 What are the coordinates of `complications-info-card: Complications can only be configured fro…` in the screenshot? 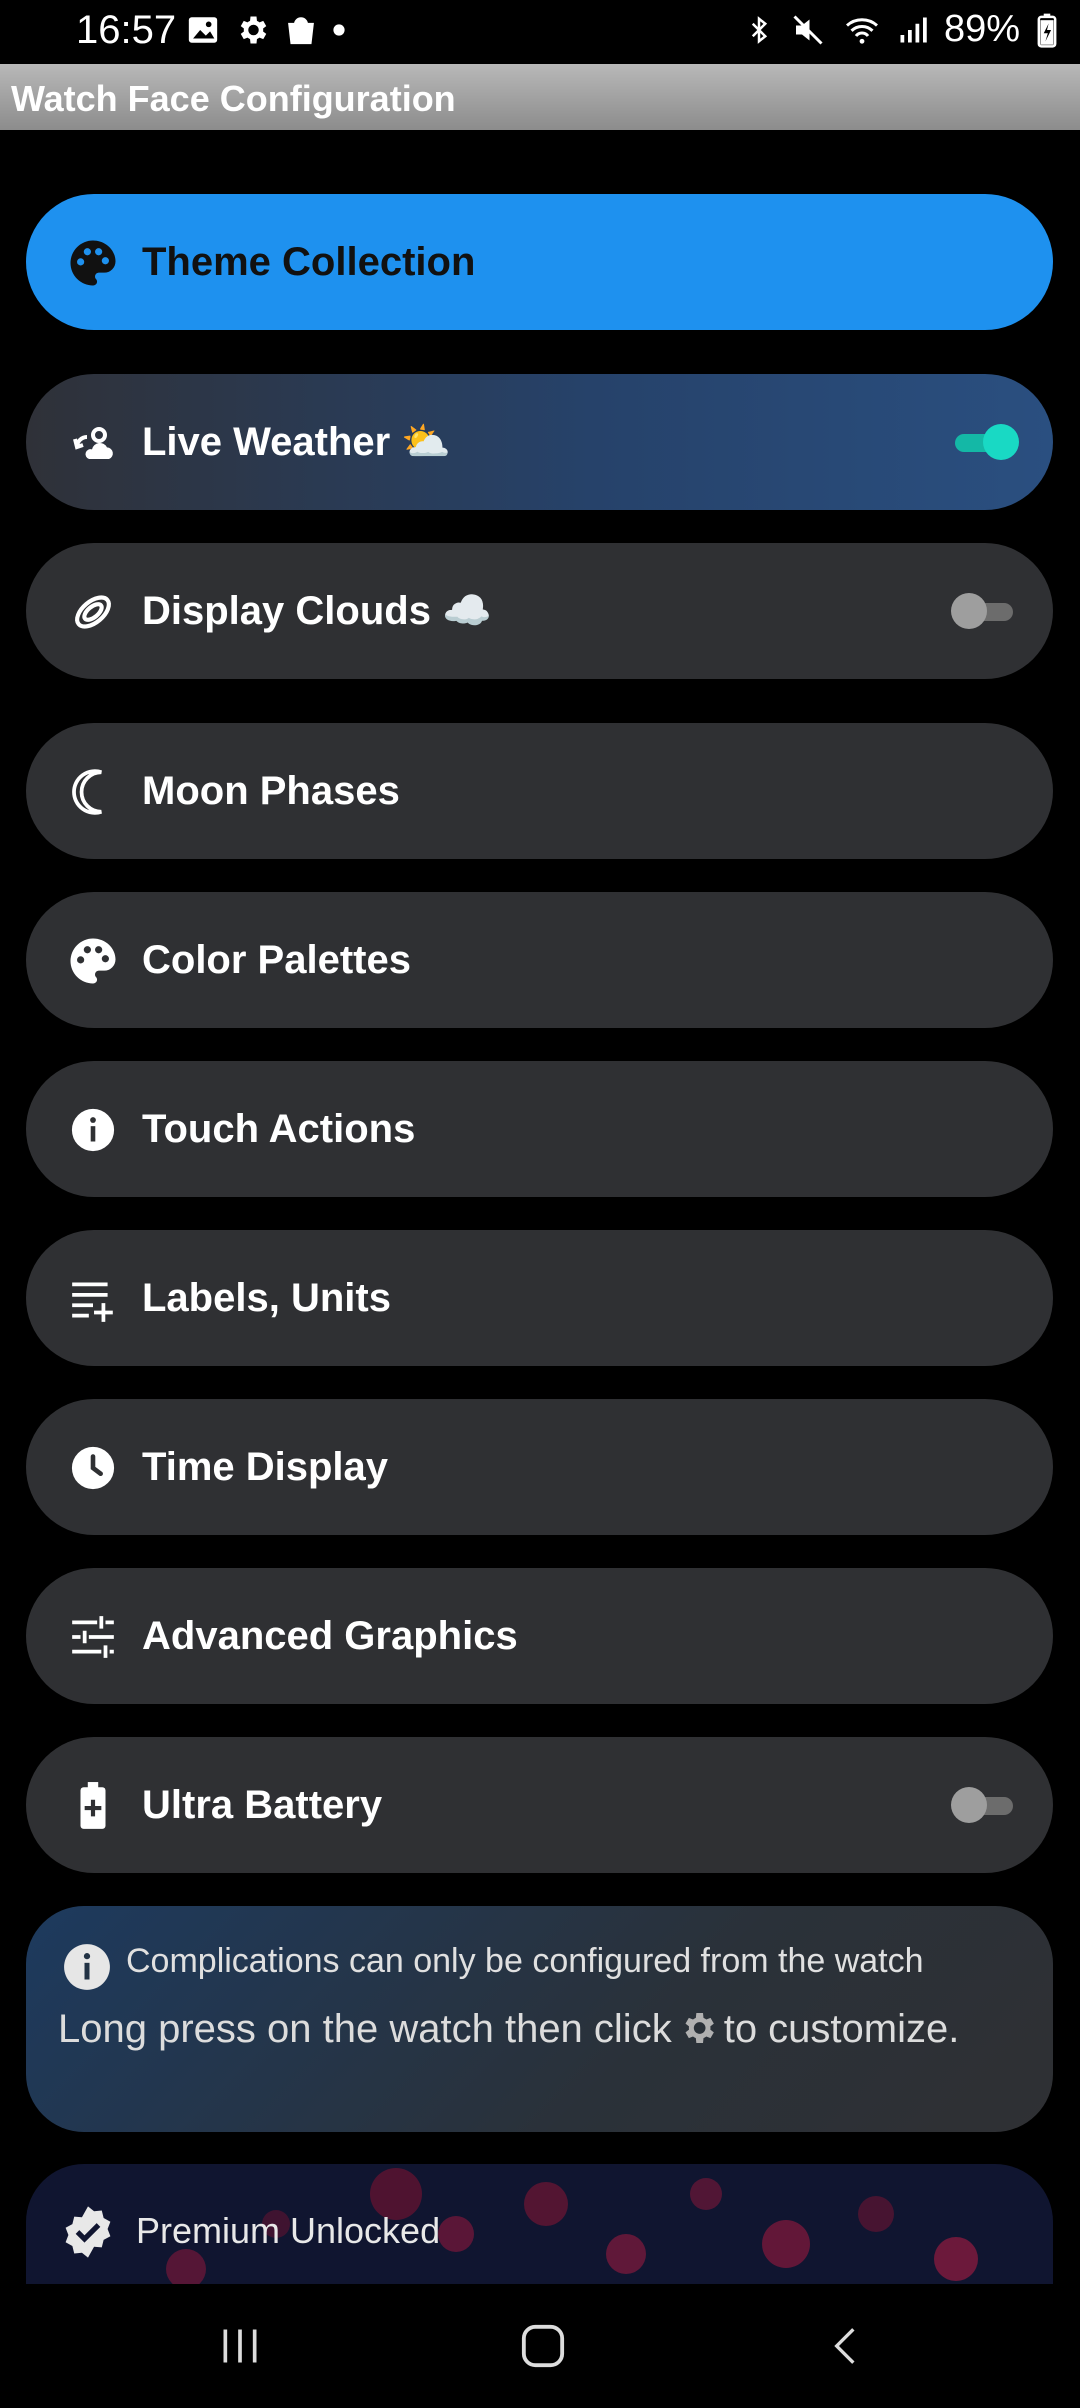 It's located at (539, 2019).